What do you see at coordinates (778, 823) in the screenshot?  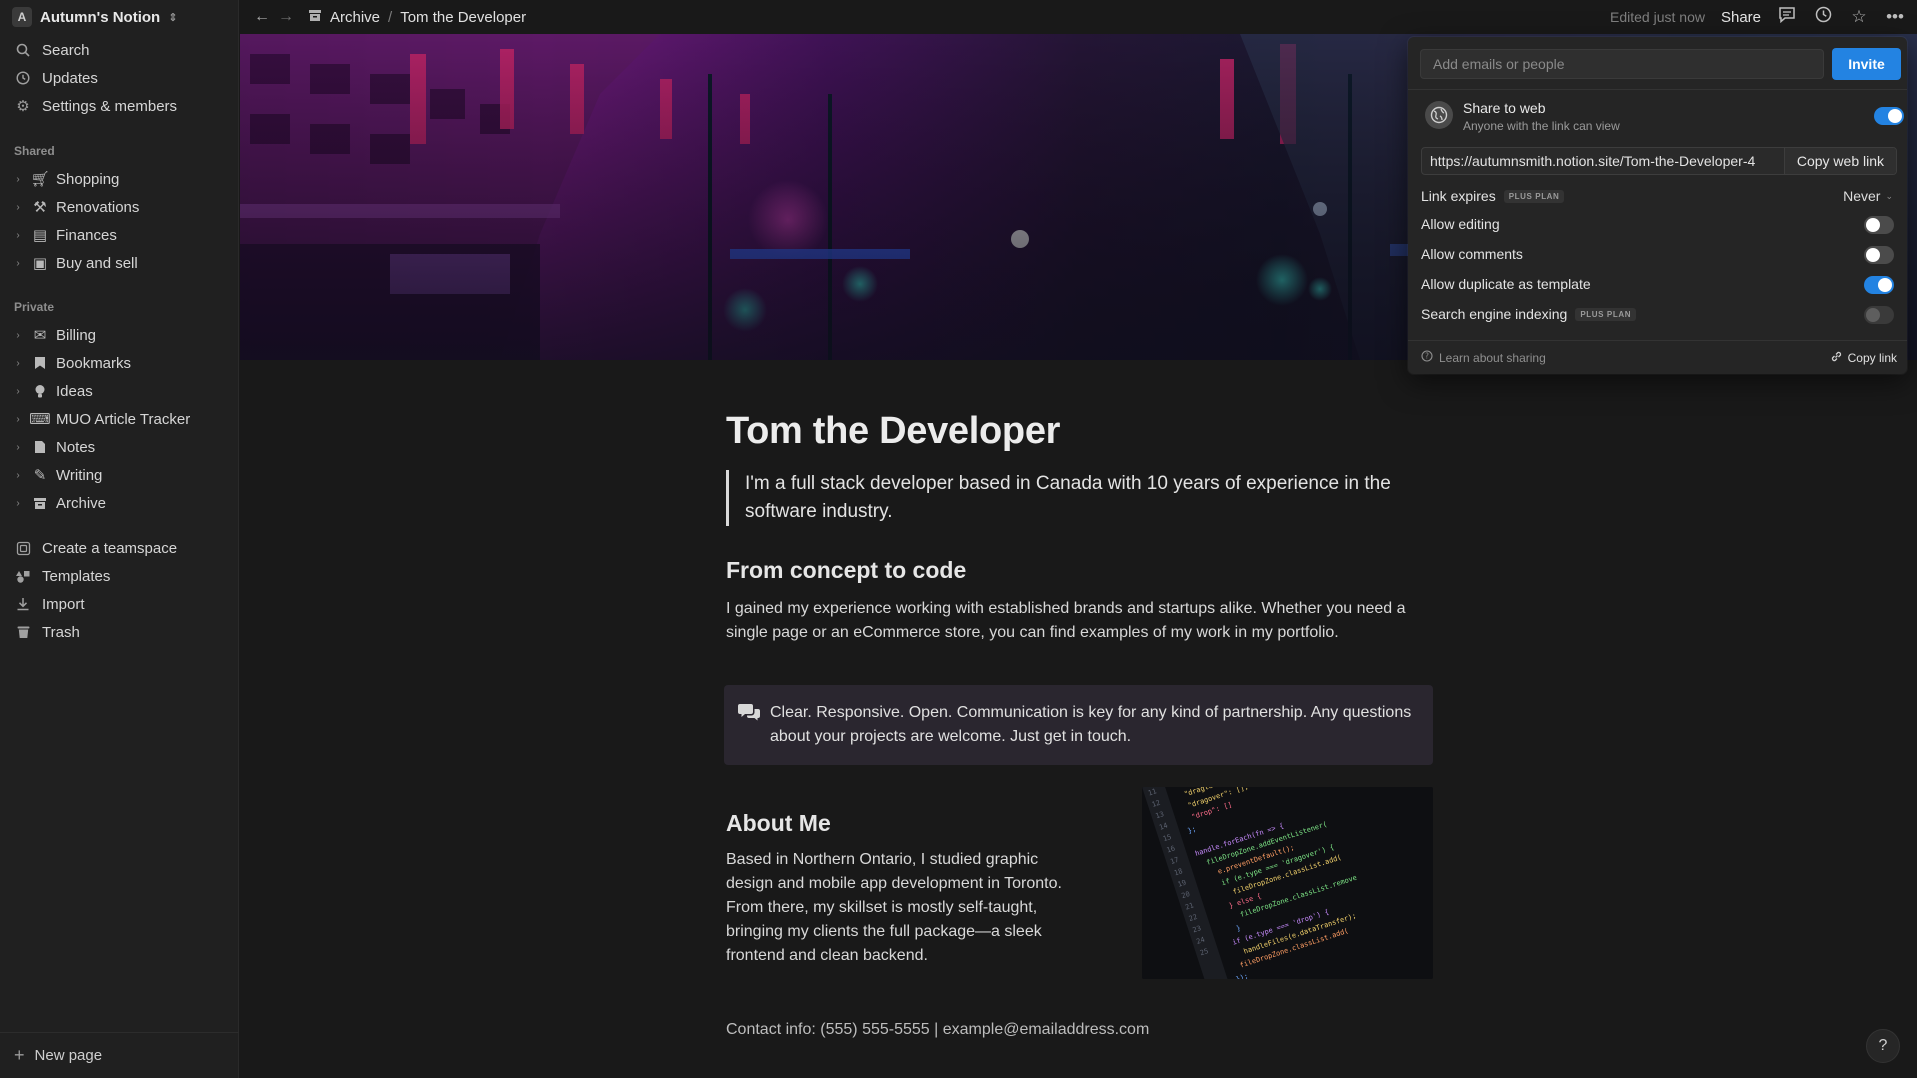 I see `heading-about-me: About Me` at bounding box center [778, 823].